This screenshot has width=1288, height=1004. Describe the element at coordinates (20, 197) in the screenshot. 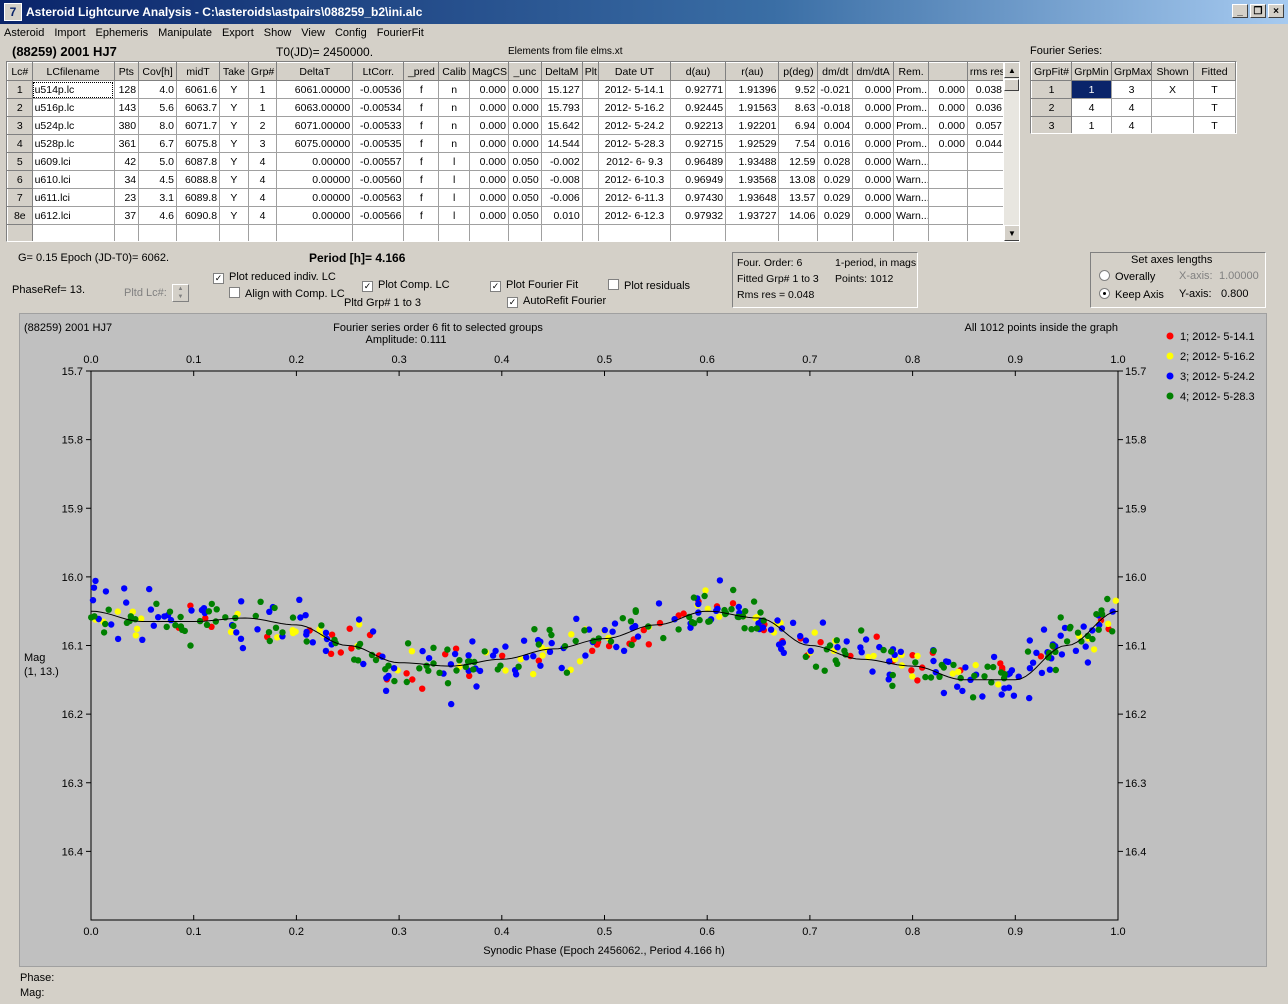

I see `row-header: 7` at that location.